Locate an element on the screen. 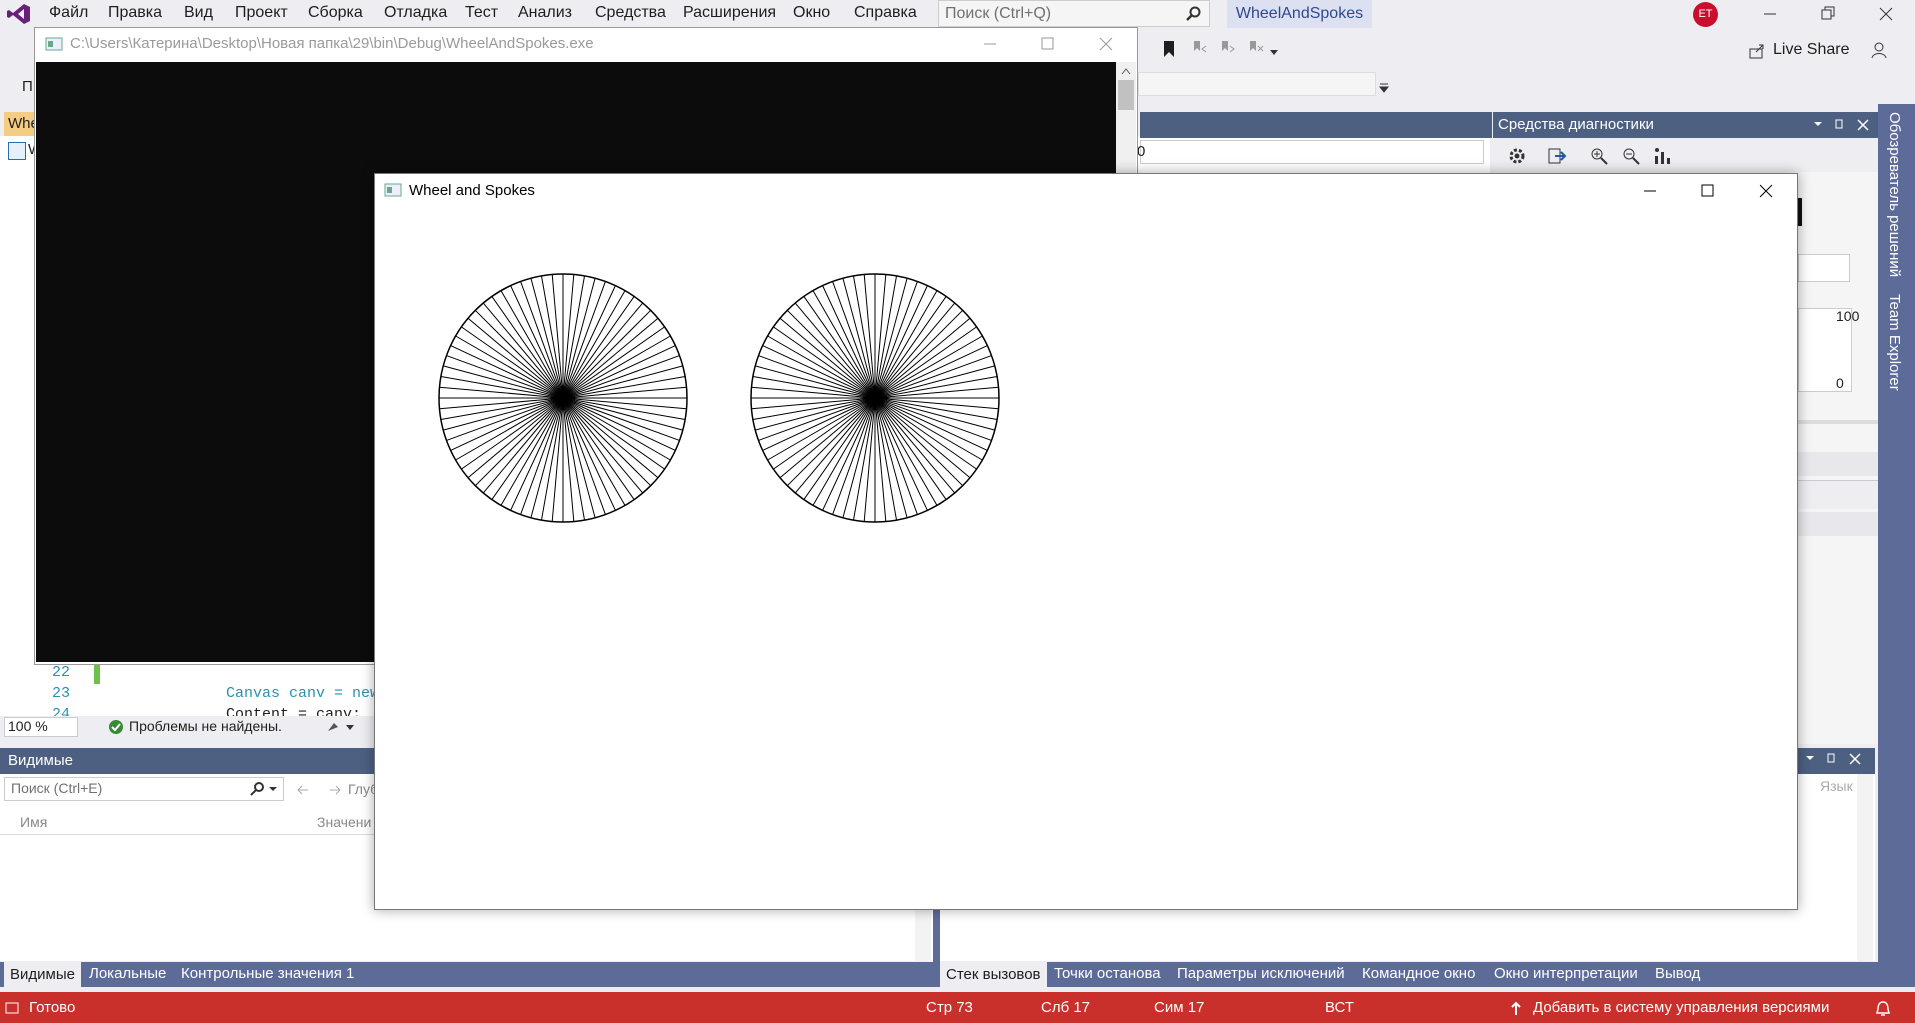 The width and height of the screenshot is (1915, 1023). wpf-app-icon is located at coordinates (393, 190).